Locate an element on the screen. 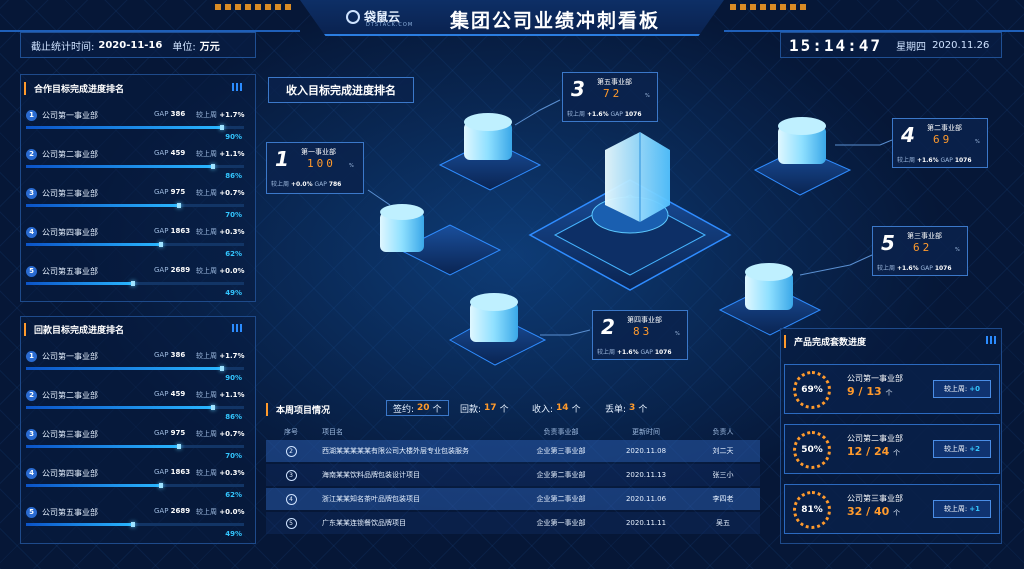  rank-tag-5: 5 第三事业部 62% 较上周 +1.6% GAP 1076 is located at coordinates (920, 251).